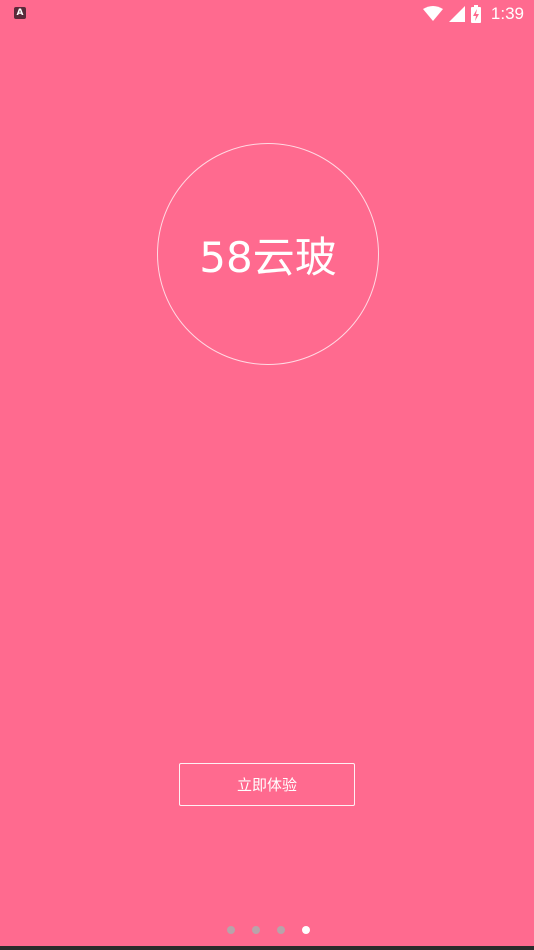 The height and width of the screenshot is (950, 534). I want to click on logo-circle: 58云玻, so click(268, 254).